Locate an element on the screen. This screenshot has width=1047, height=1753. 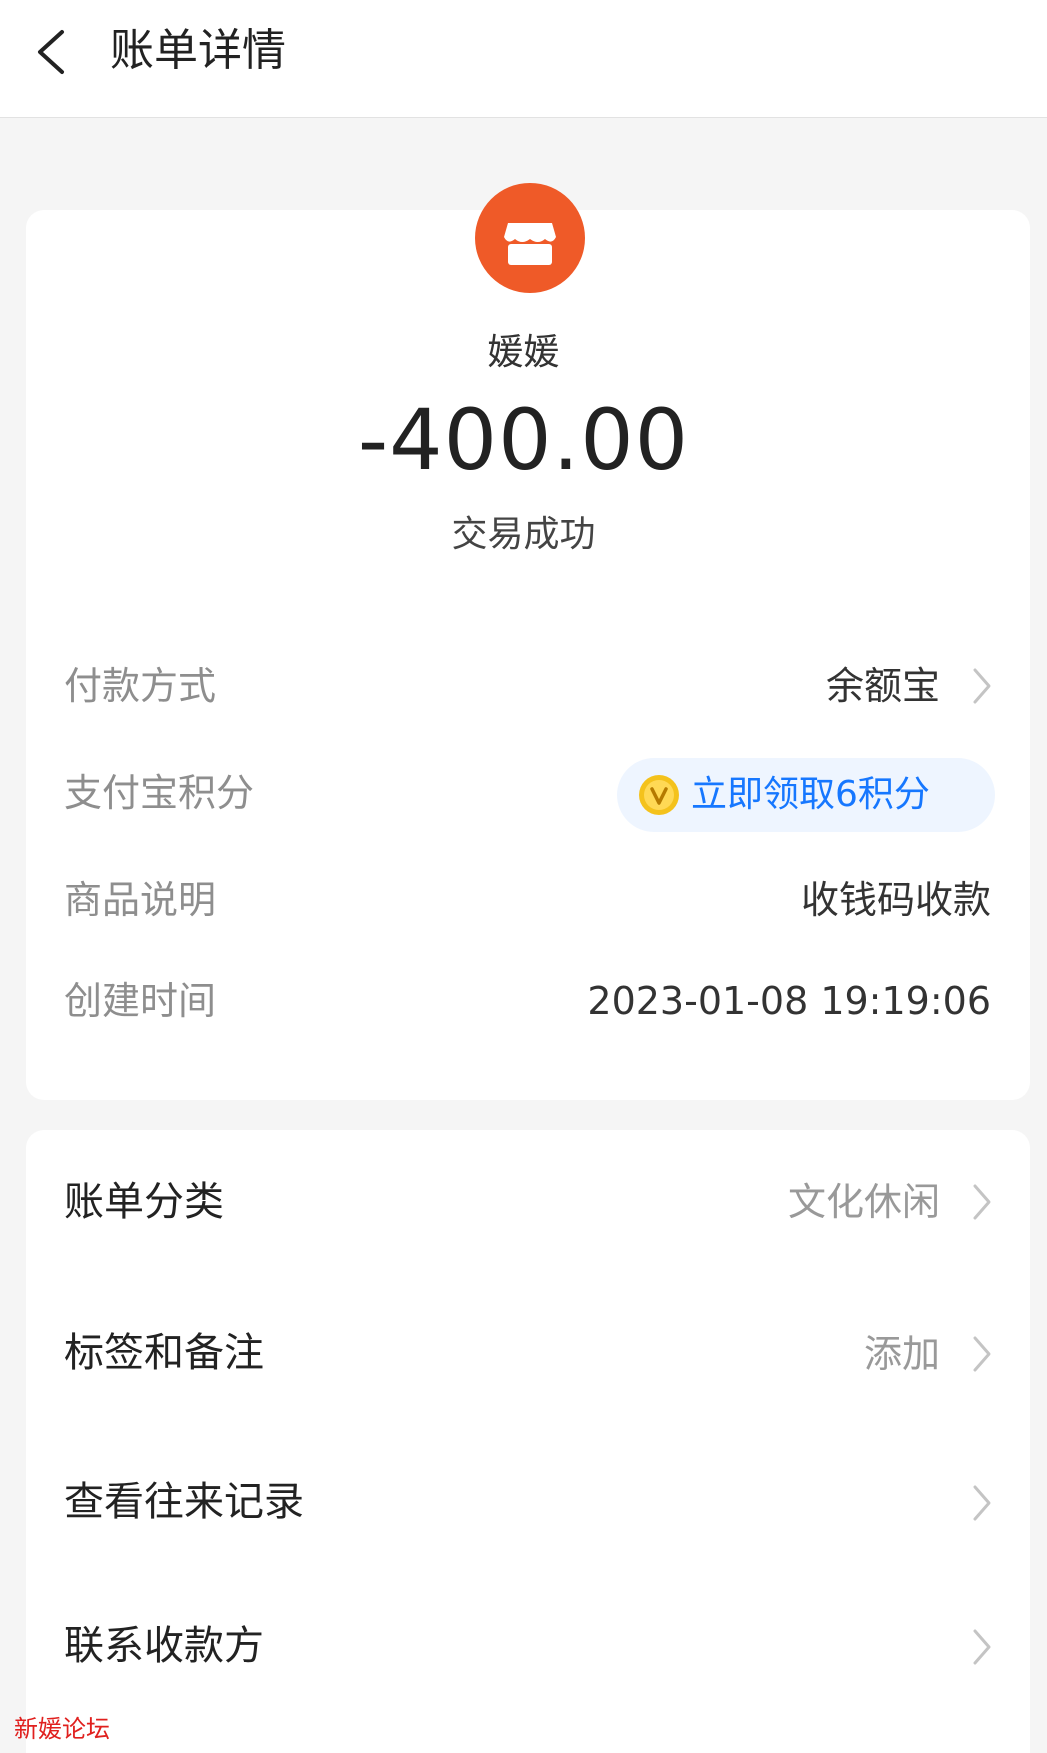
top-bar: 账单详情 is located at coordinates (523, 59).